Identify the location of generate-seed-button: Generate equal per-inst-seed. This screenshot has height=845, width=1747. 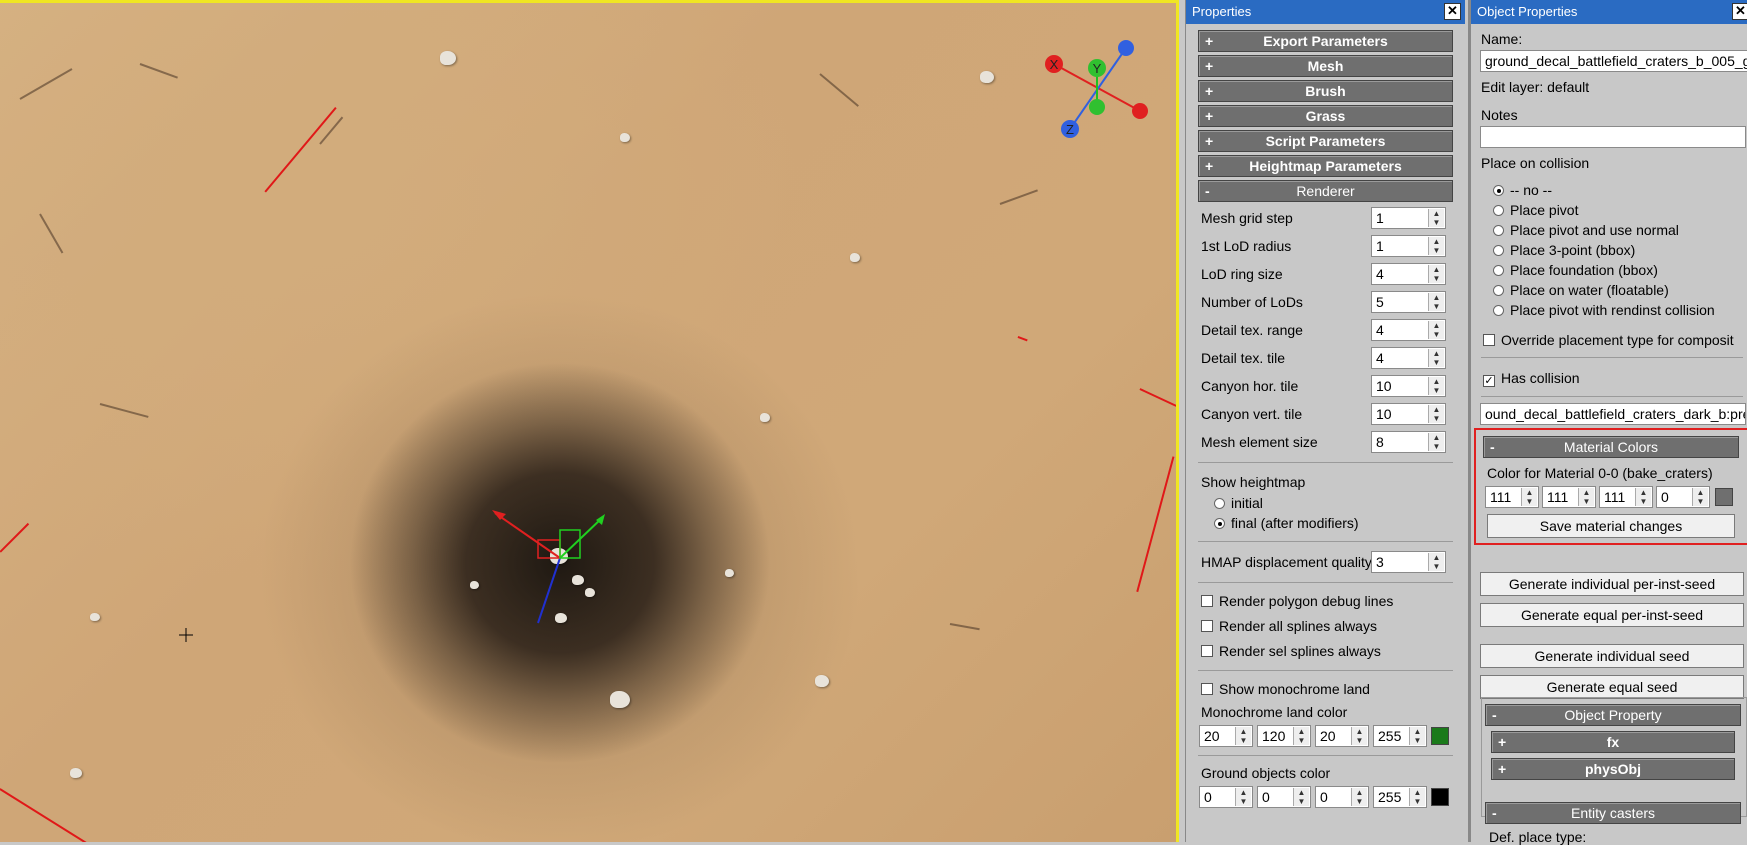
(1612, 615).